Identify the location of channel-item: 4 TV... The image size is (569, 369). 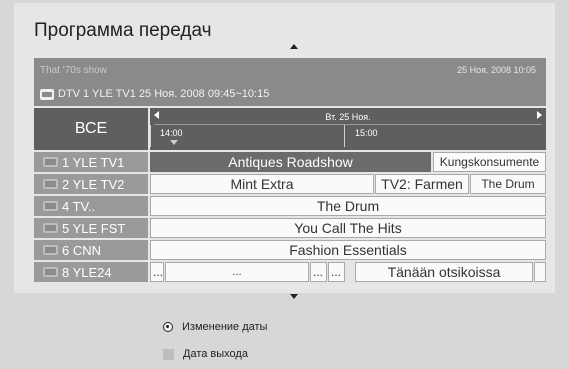
(91, 206).